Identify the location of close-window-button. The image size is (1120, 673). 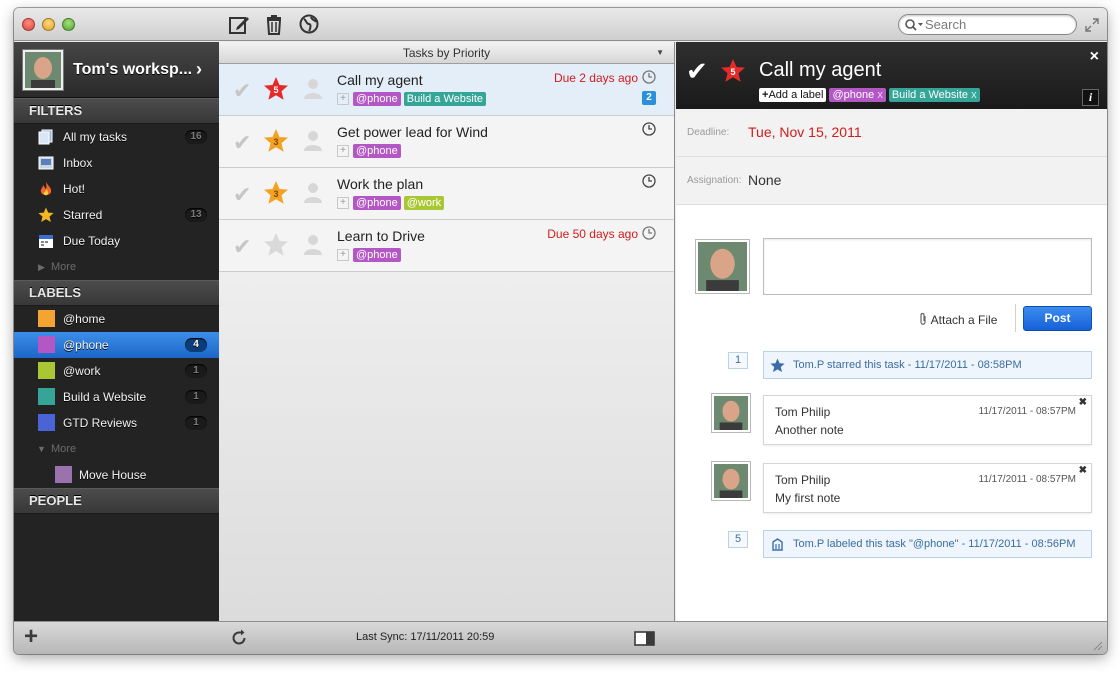
(28, 24).